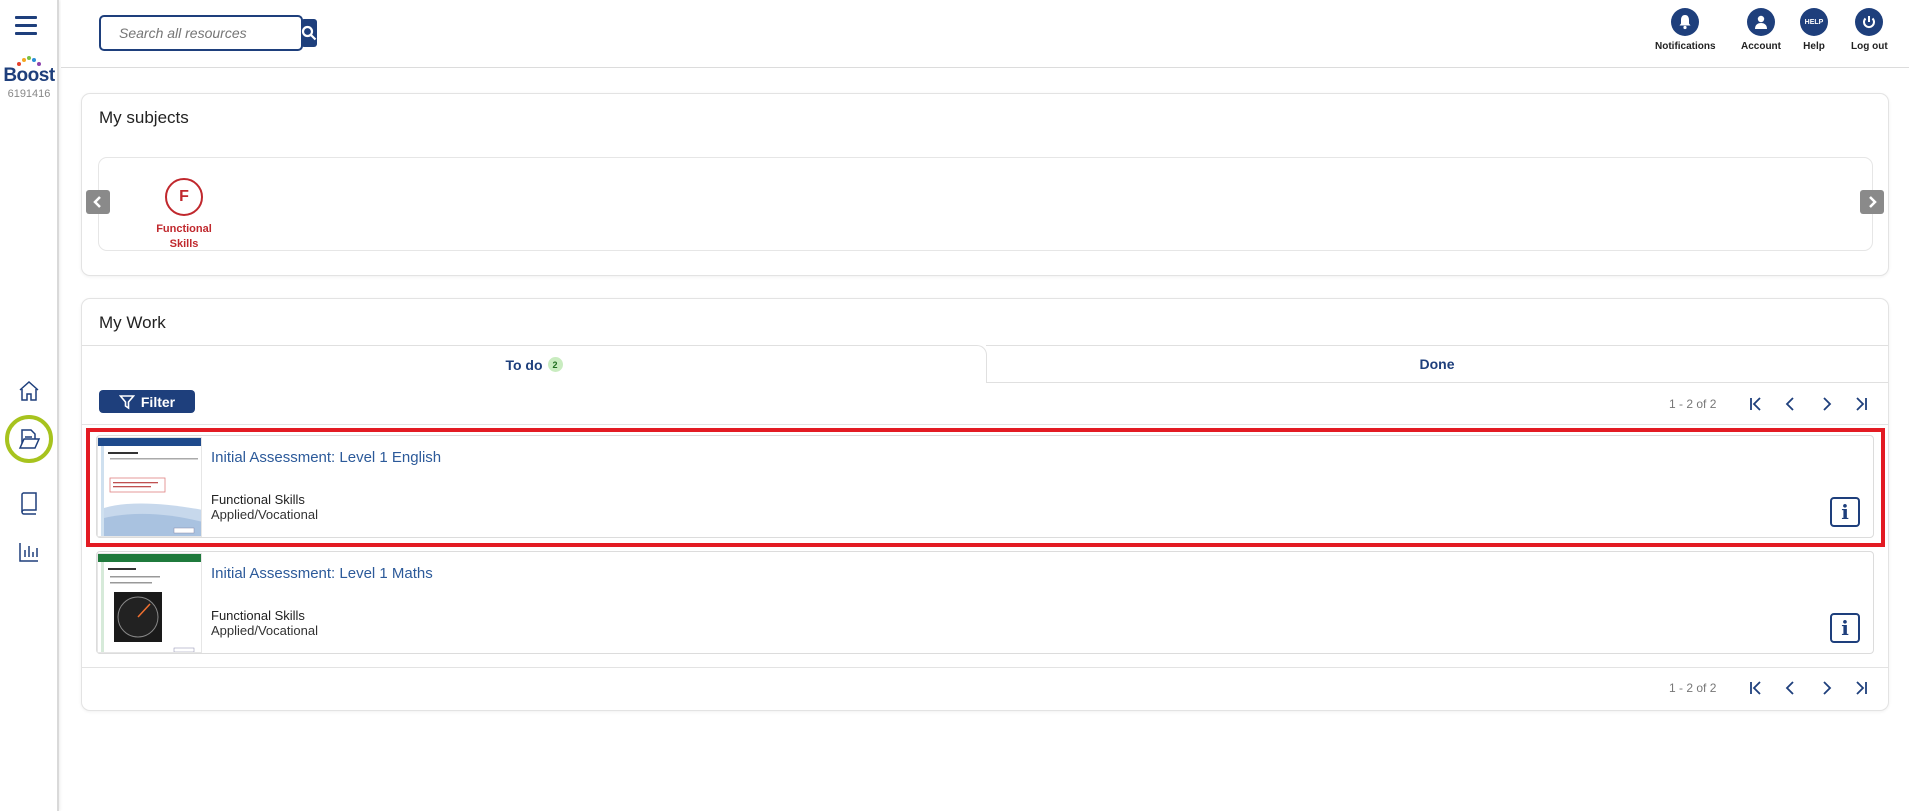  I want to click on help-icon-text: HELP, so click(1814, 22).